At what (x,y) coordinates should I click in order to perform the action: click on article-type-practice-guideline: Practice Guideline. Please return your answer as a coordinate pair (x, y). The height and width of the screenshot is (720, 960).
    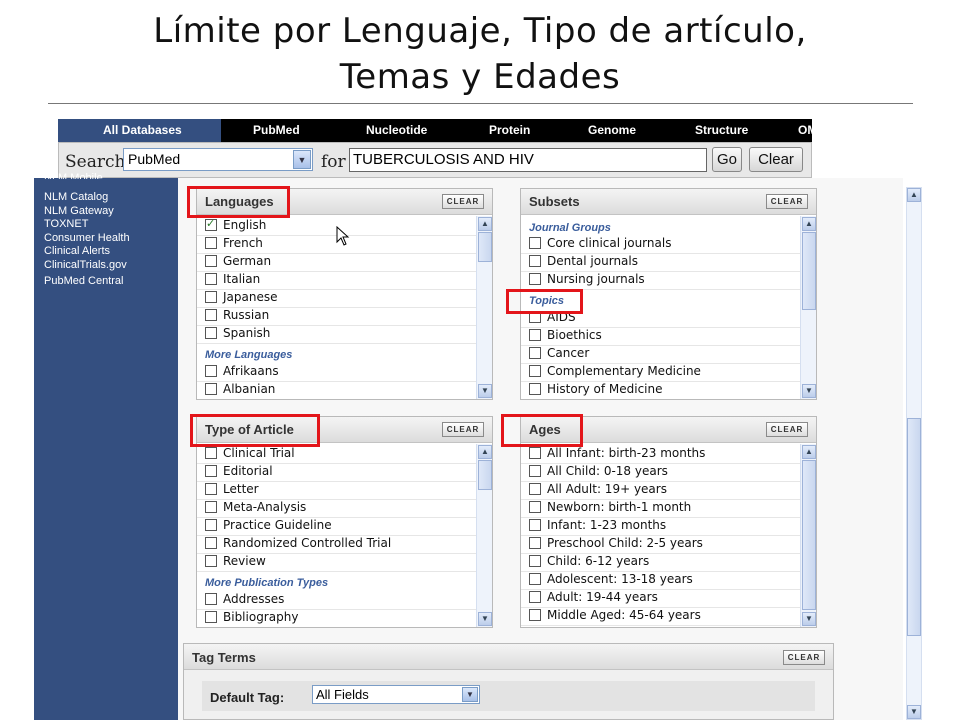
    Looking at the image, I should click on (336, 527).